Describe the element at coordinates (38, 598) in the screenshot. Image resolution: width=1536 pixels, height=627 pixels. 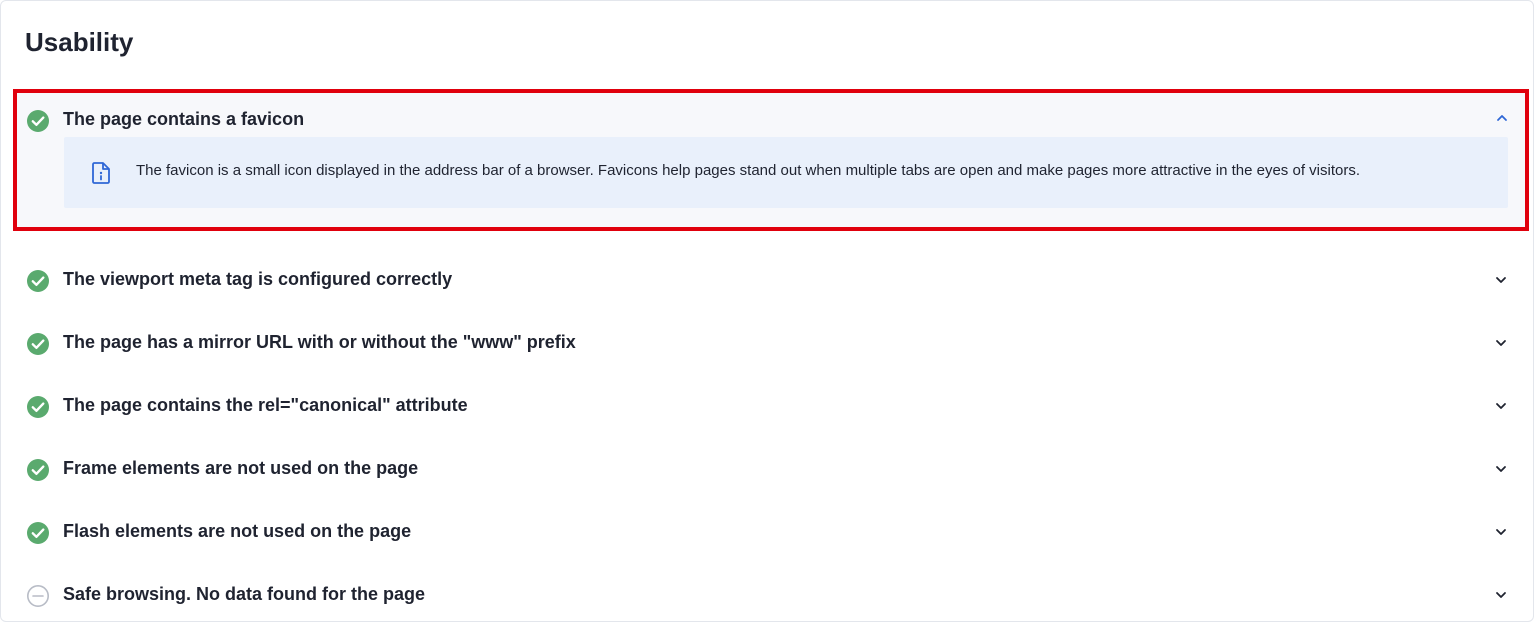
I see `minus-circle-icon` at that location.